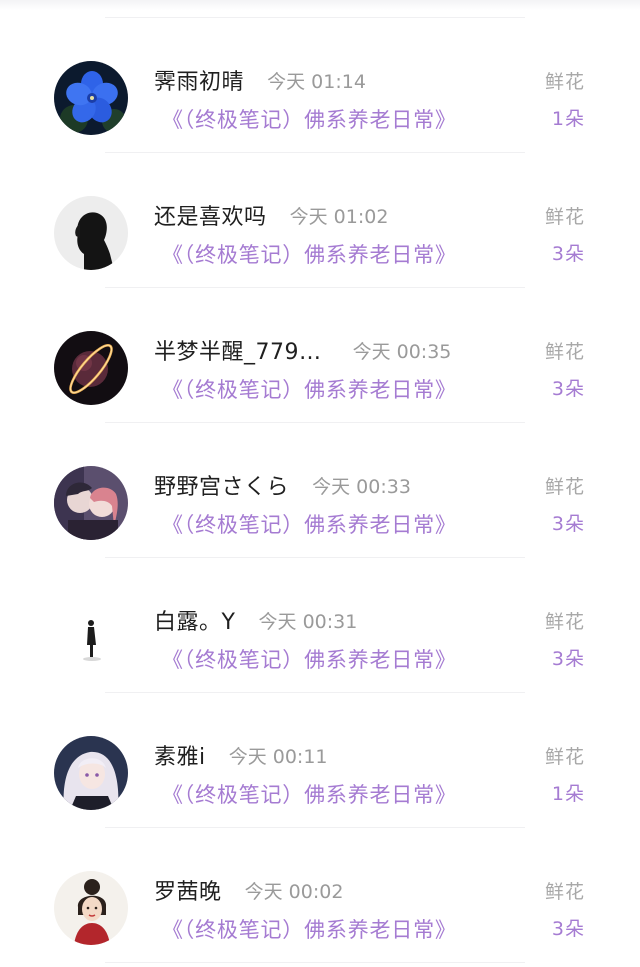 This screenshot has width=640, height=967. I want to click on name-line: 罗茜晚 今天 00:02, so click(248, 890).